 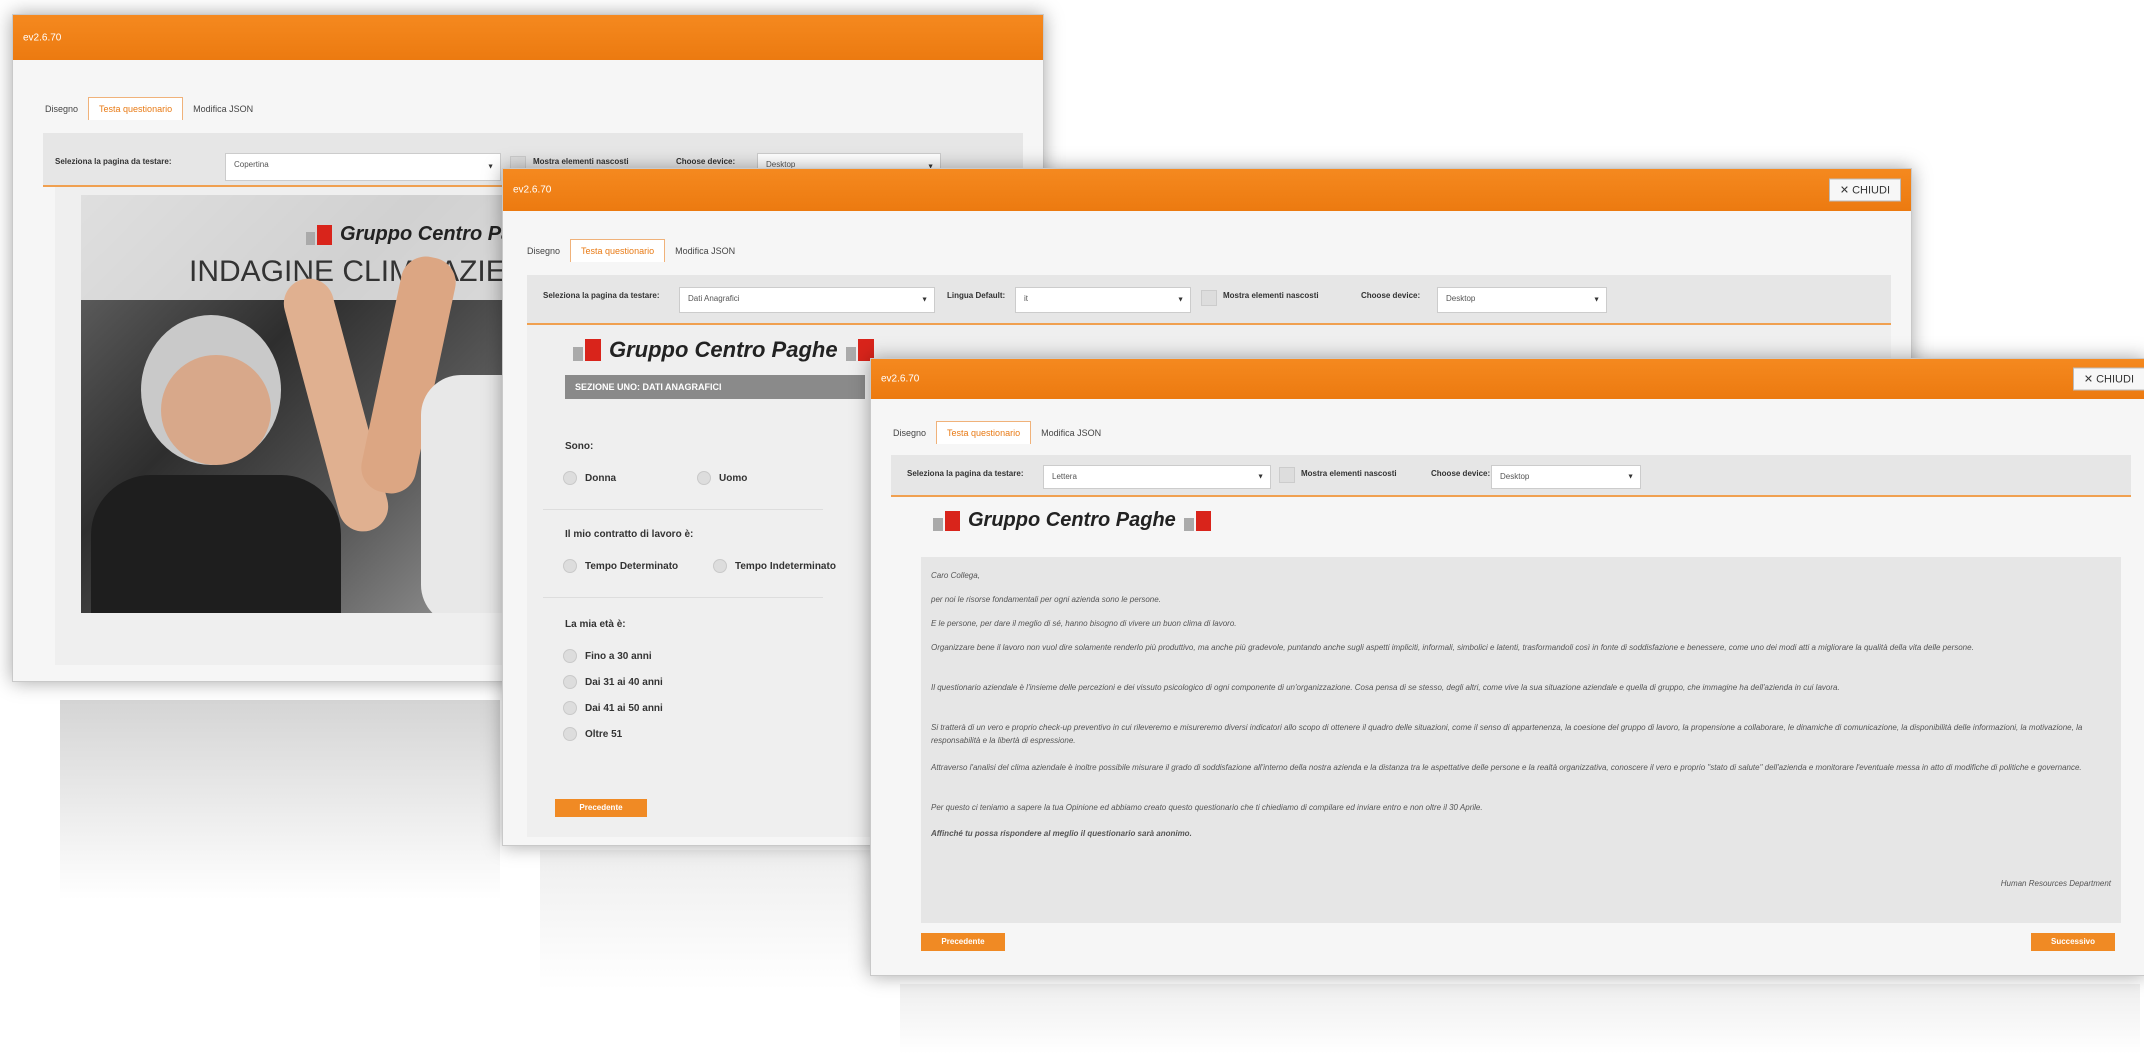 What do you see at coordinates (733, 478) in the screenshot?
I see `option-label: Uomo` at bounding box center [733, 478].